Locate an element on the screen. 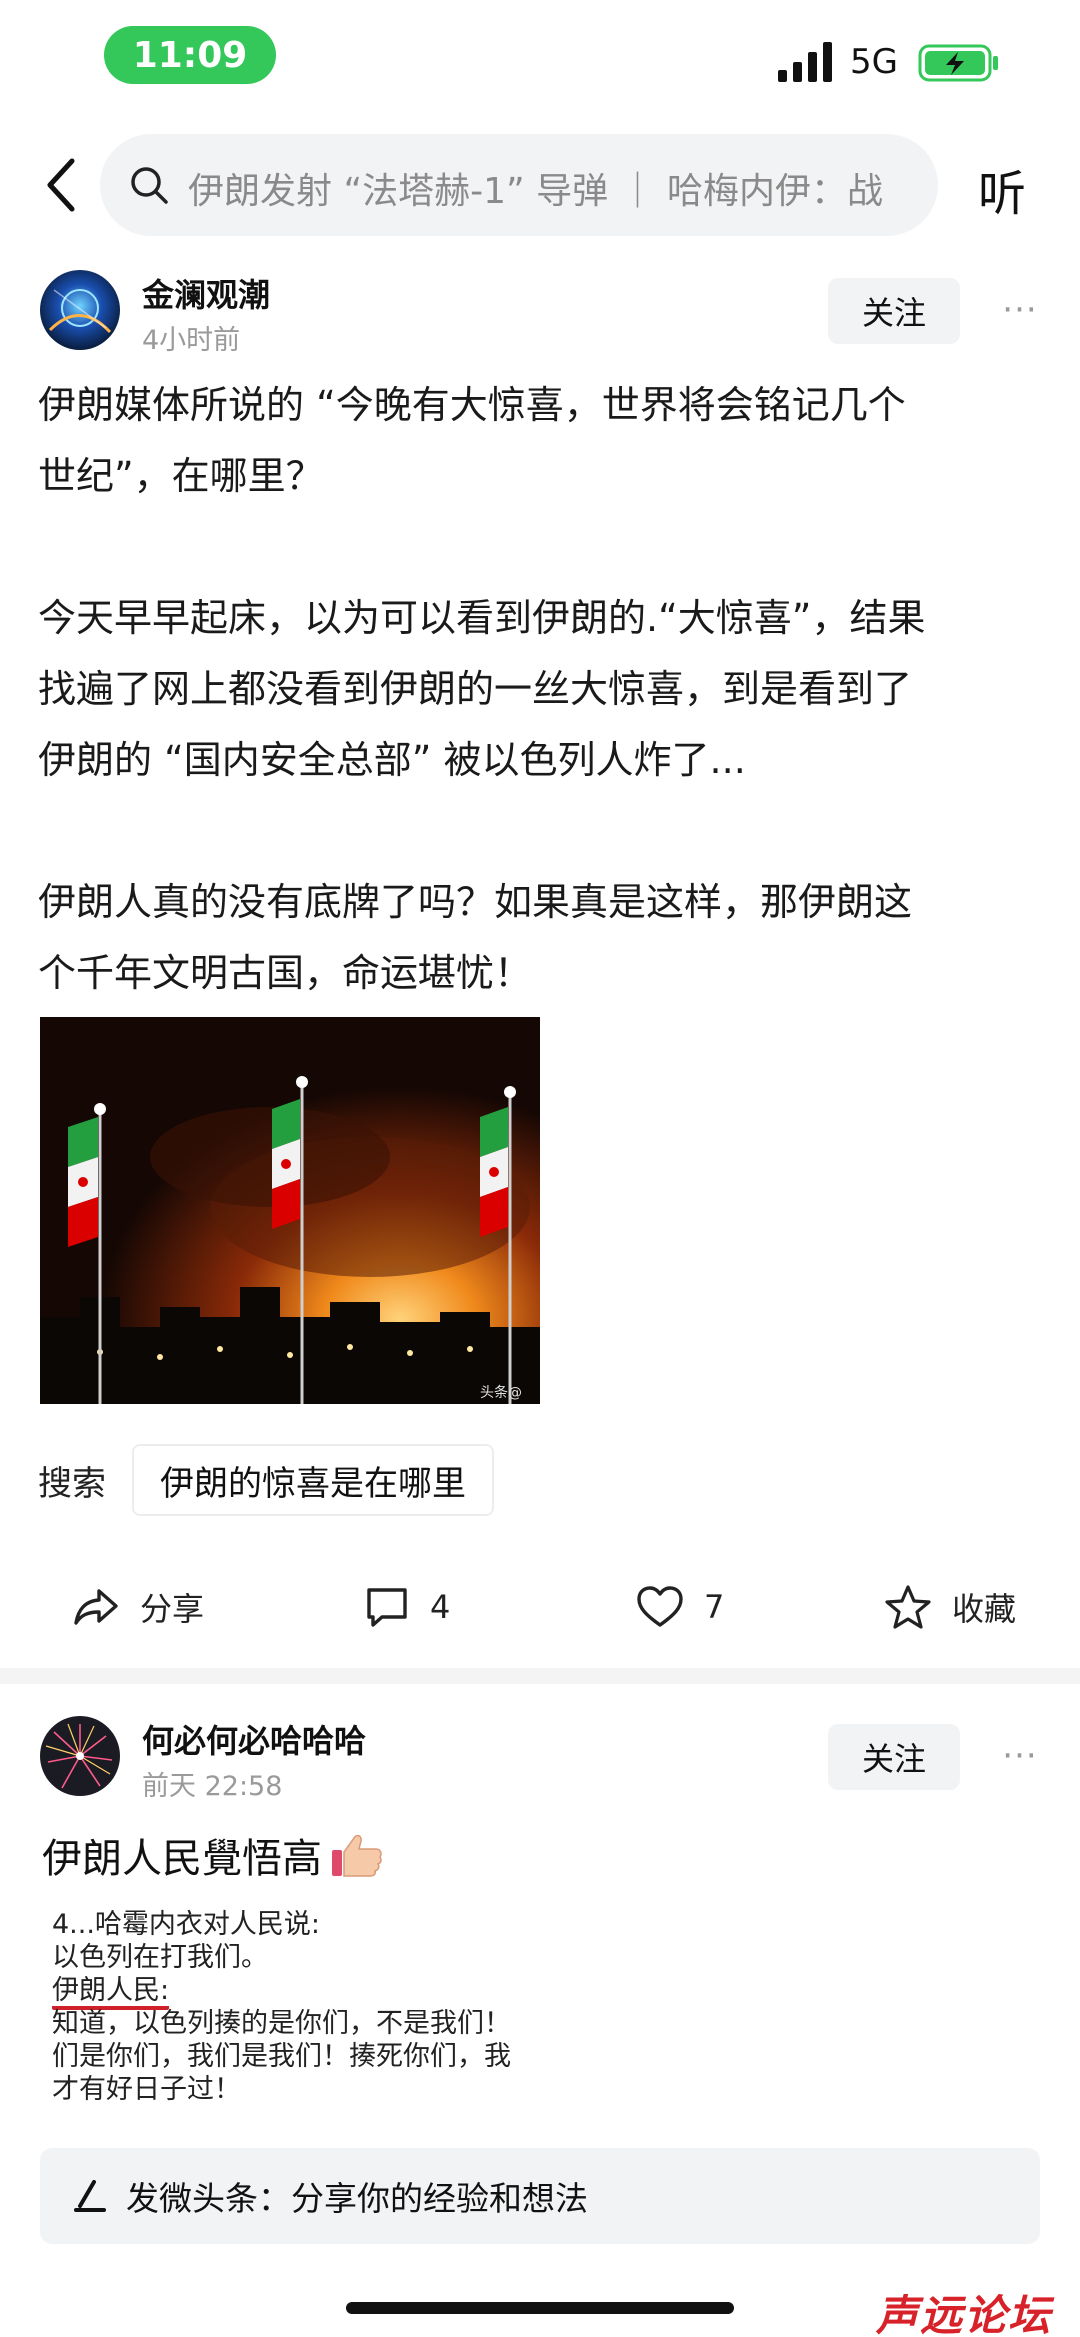 Image resolution: width=1080 pixels, height=2337 pixels. quote-line: 们是你们，我们是我们！揍死你们，我 is located at coordinates (281, 2056).